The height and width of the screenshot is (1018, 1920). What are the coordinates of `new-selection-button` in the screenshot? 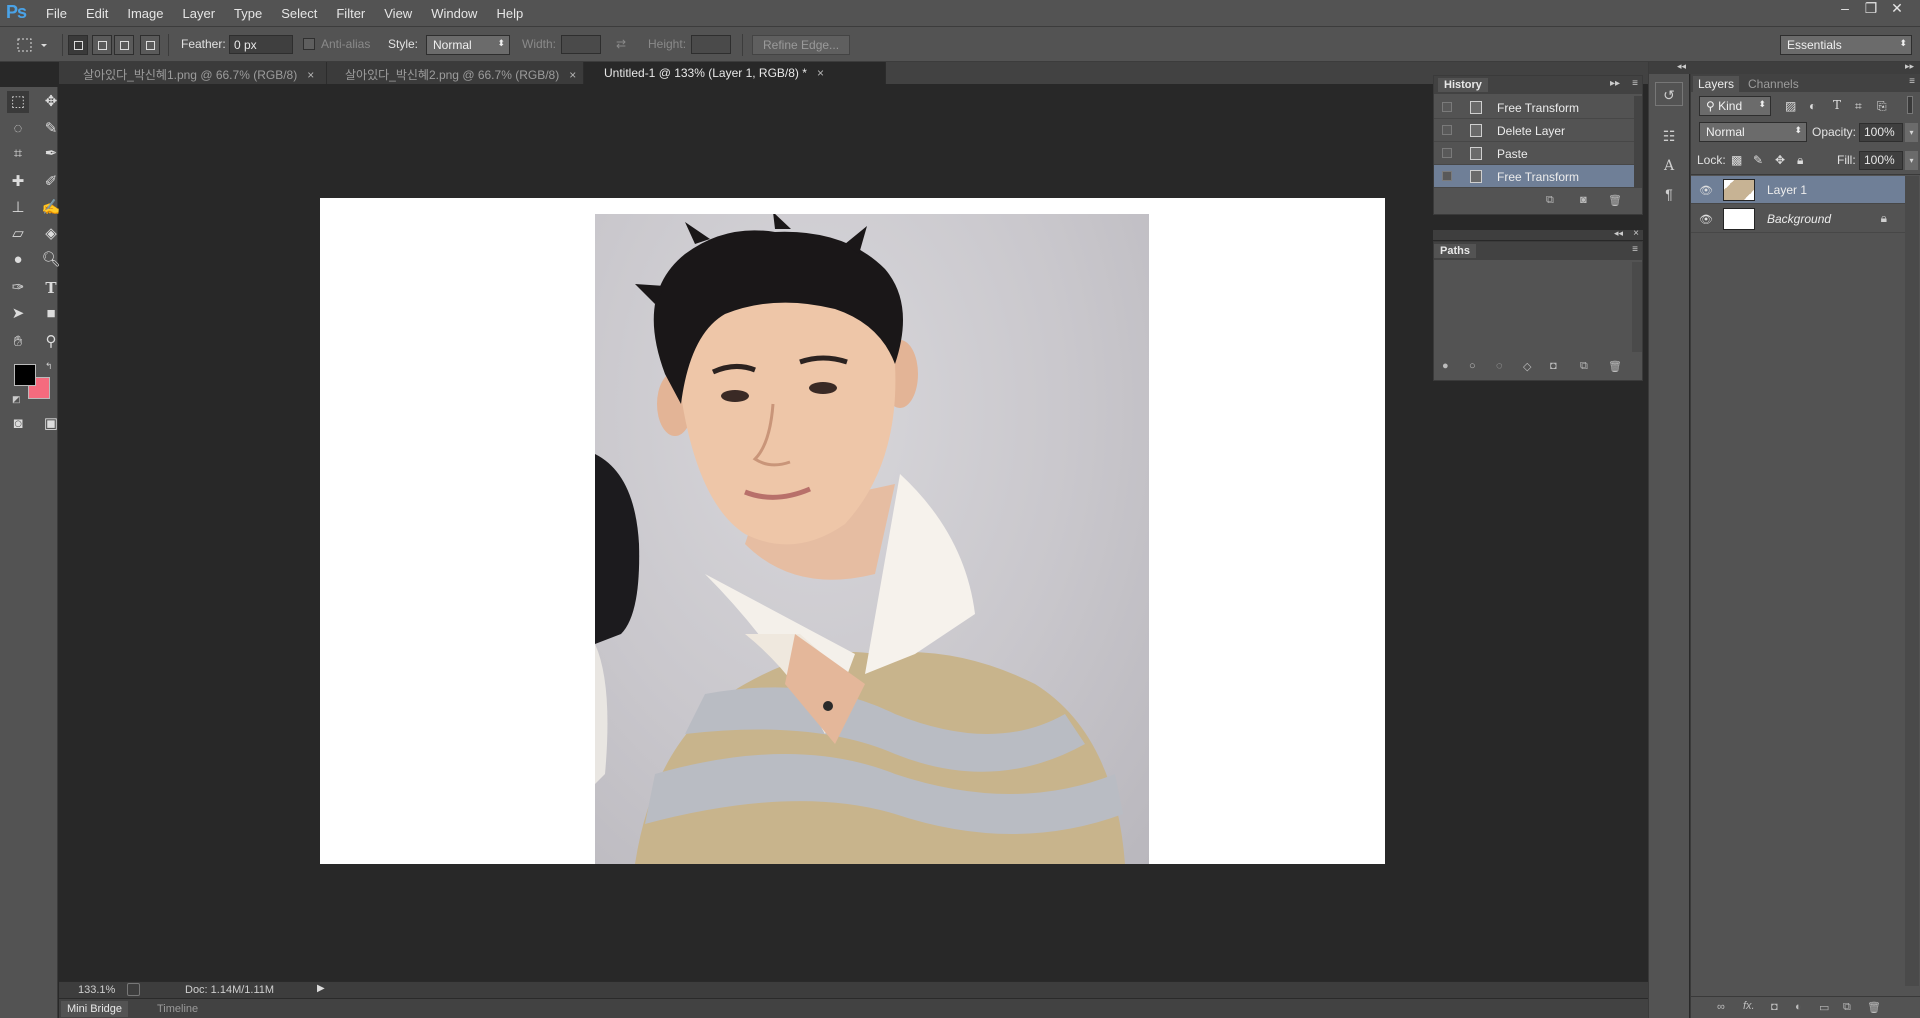 It's located at (78, 45).